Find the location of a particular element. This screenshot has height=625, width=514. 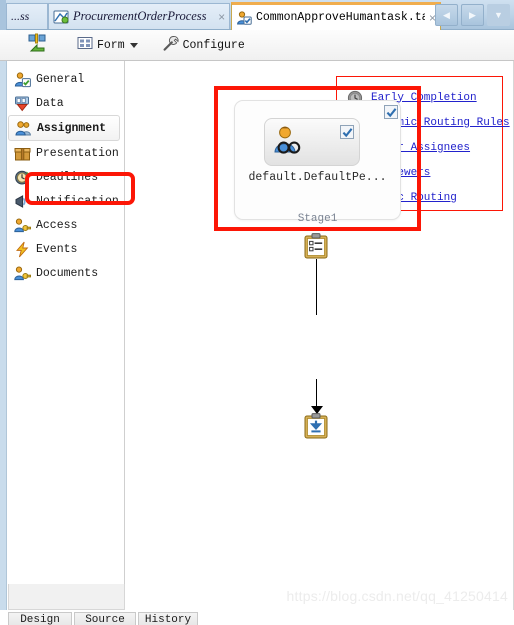

watermark-text: https://blog.csdn.net/qq_41250414 is located at coordinates (397, 596).